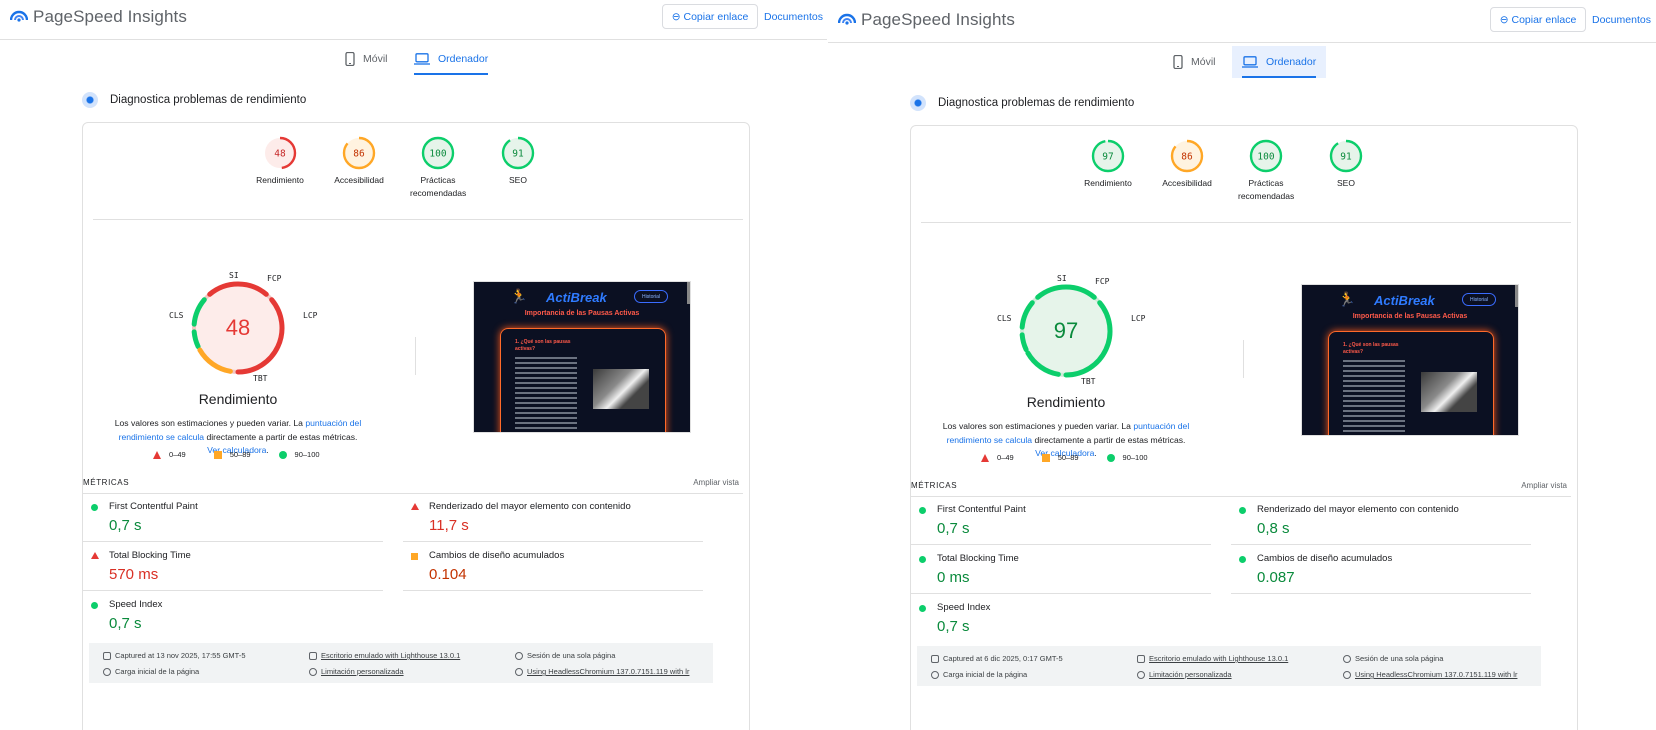 The width and height of the screenshot is (1656, 730). I want to click on metric-divider, so click(233, 541).